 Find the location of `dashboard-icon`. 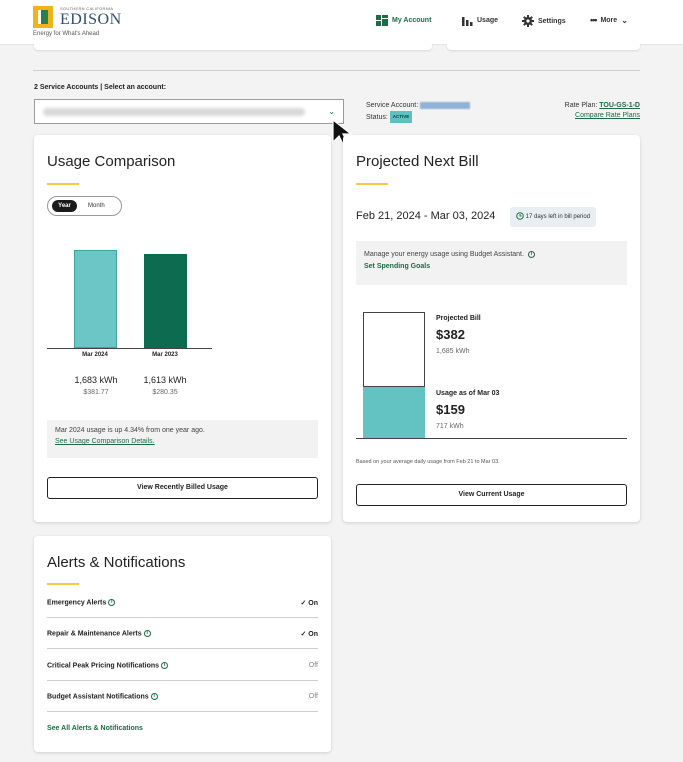

dashboard-icon is located at coordinates (382, 20).